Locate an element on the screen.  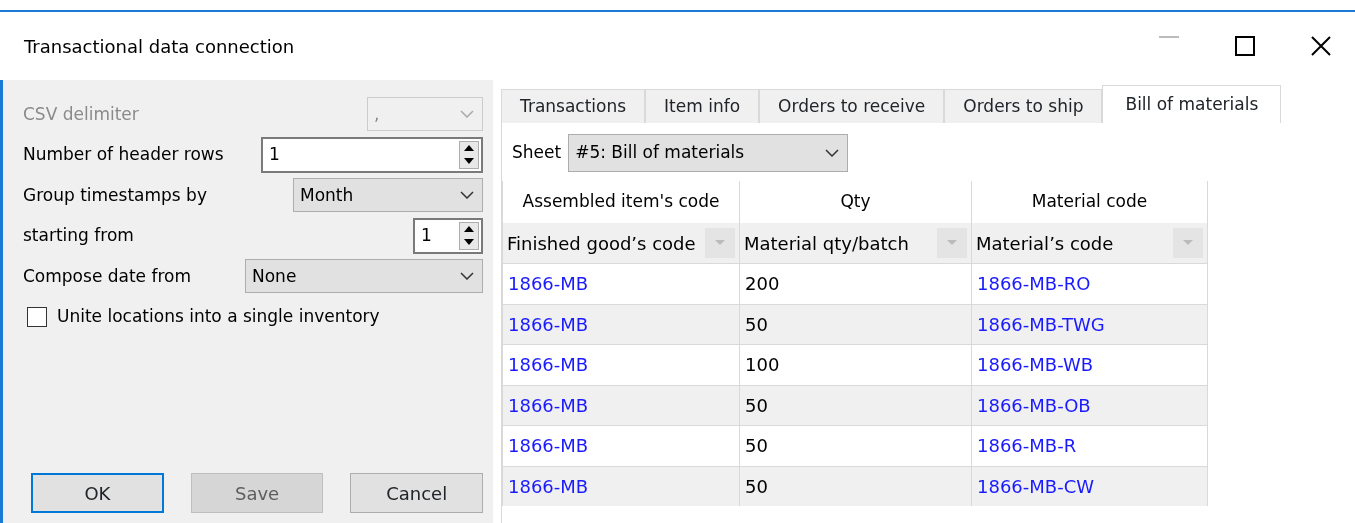
table-cell: 1866-MB-CW is located at coordinates (1089, 485).